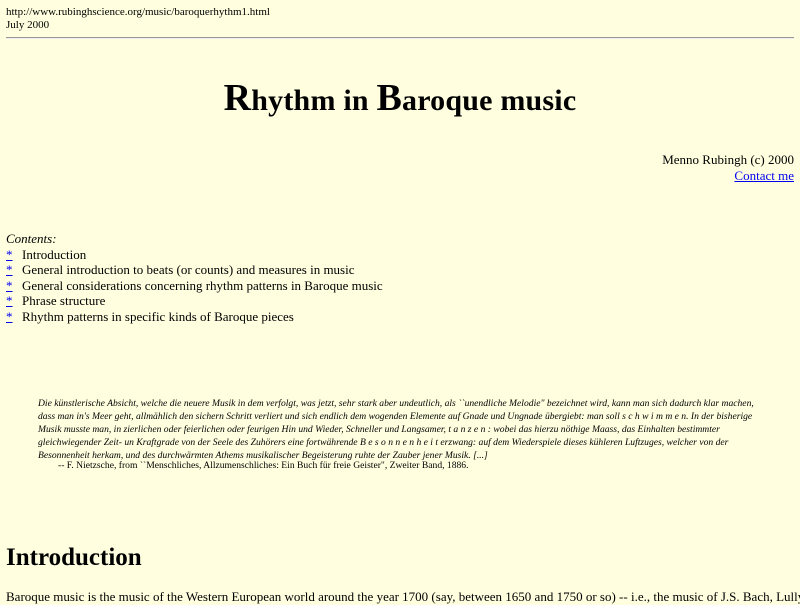 The image size is (800, 605). I want to click on contents-link-considerations: *, so click(14, 286).